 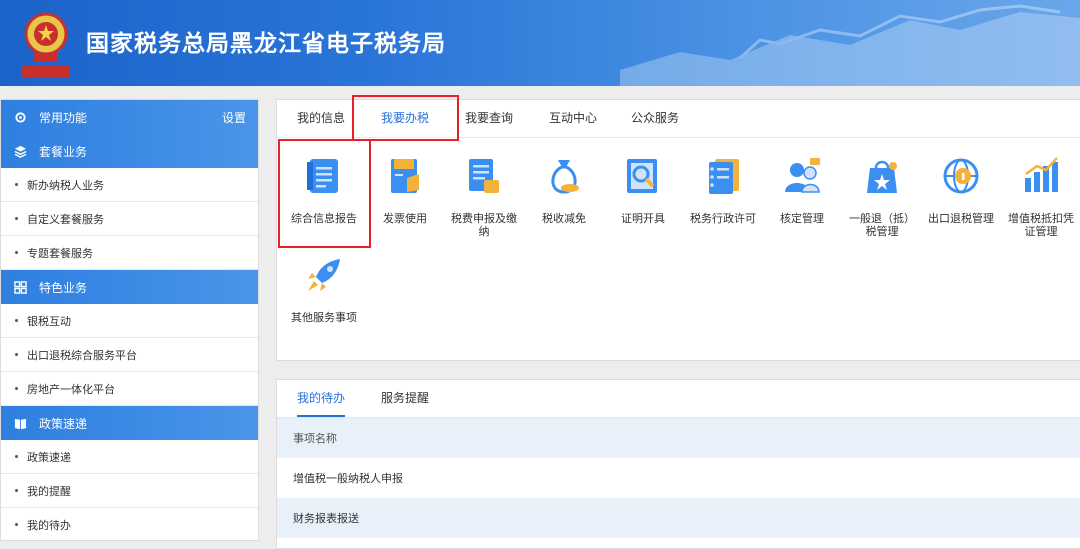 What do you see at coordinates (129, 491) in the screenshot?
I see `sidebar-item-reminders: 我的提醒` at bounding box center [129, 491].